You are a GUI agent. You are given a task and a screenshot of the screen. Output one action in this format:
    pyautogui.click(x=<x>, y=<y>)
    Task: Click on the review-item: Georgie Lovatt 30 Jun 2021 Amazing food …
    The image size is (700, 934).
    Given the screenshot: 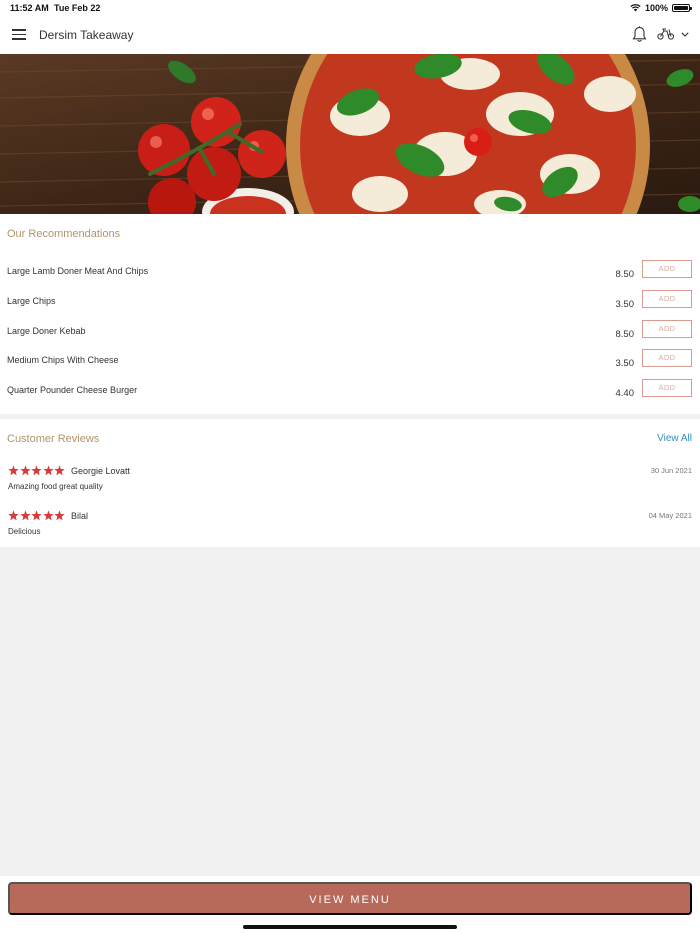 What is the action you would take?
    pyautogui.click(x=350, y=485)
    